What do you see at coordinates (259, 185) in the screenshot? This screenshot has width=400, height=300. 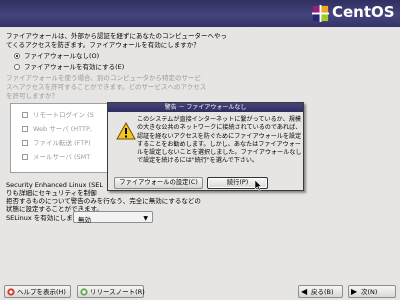 I see `mouse-cursor-icon` at bounding box center [259, 185].